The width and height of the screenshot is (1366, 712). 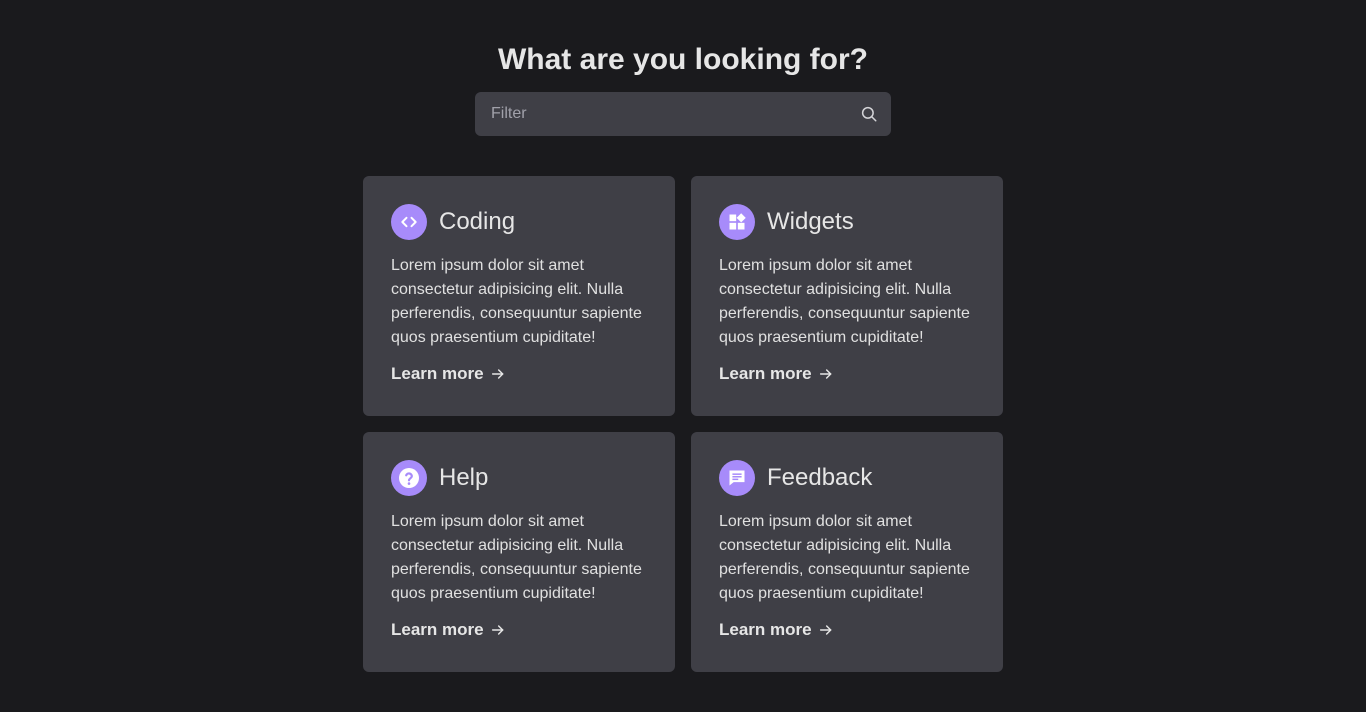 I want to click on question-icon, so click(x=409, y=478).